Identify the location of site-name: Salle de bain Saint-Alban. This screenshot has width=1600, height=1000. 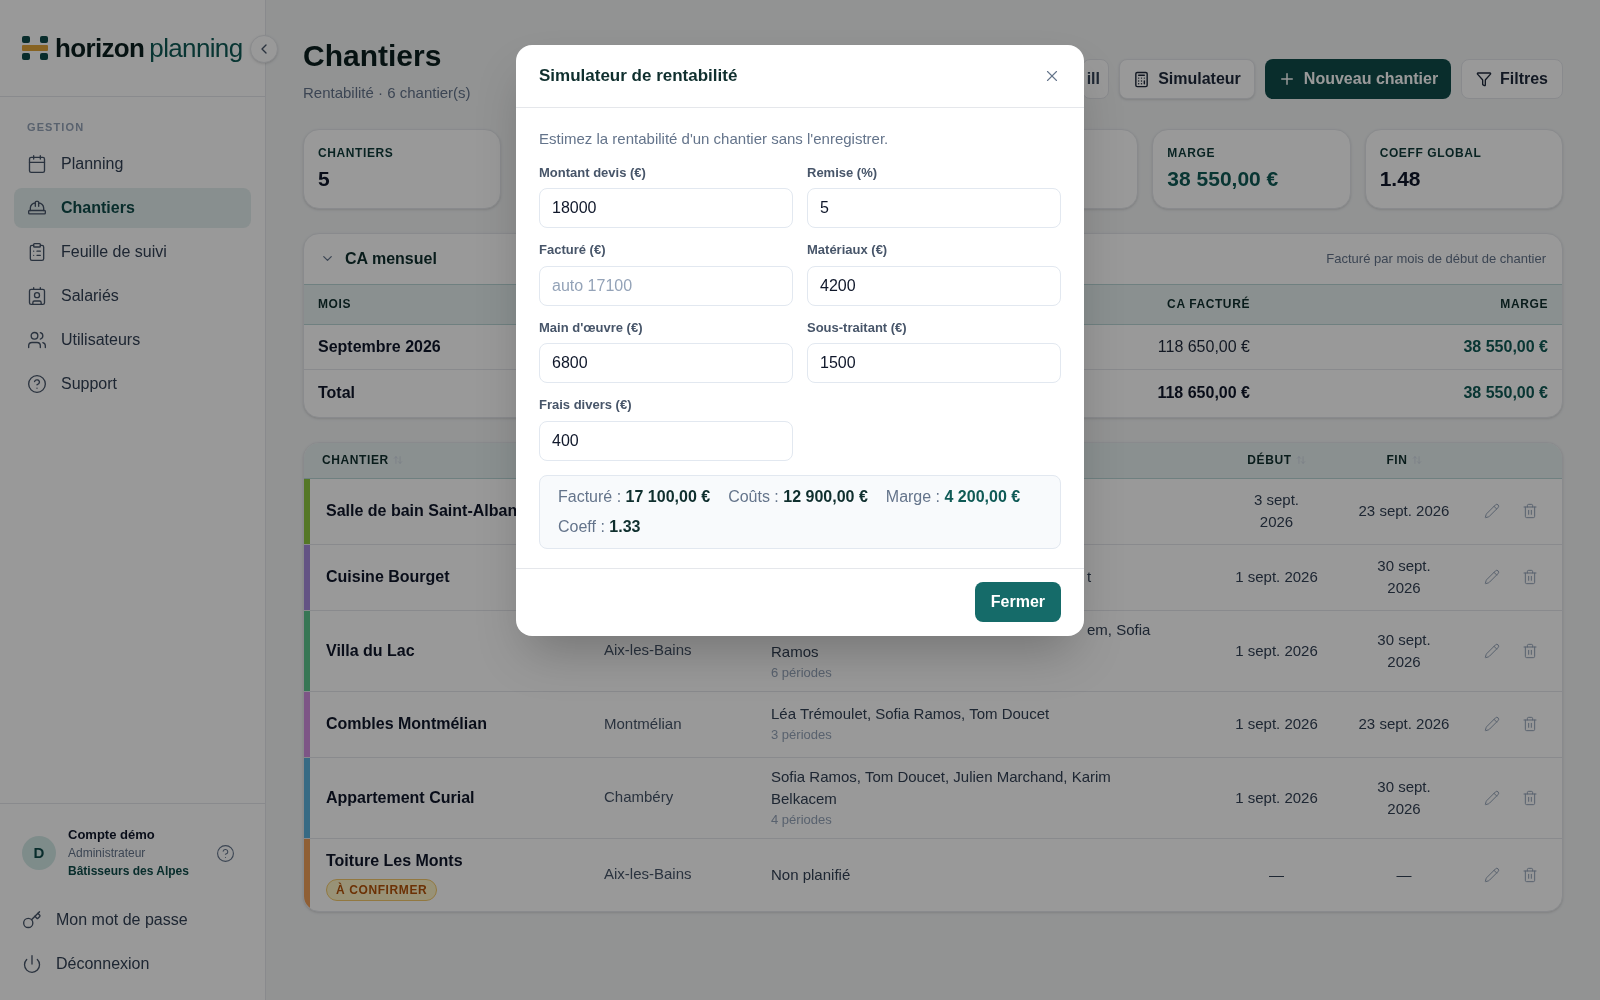
(422, 511).